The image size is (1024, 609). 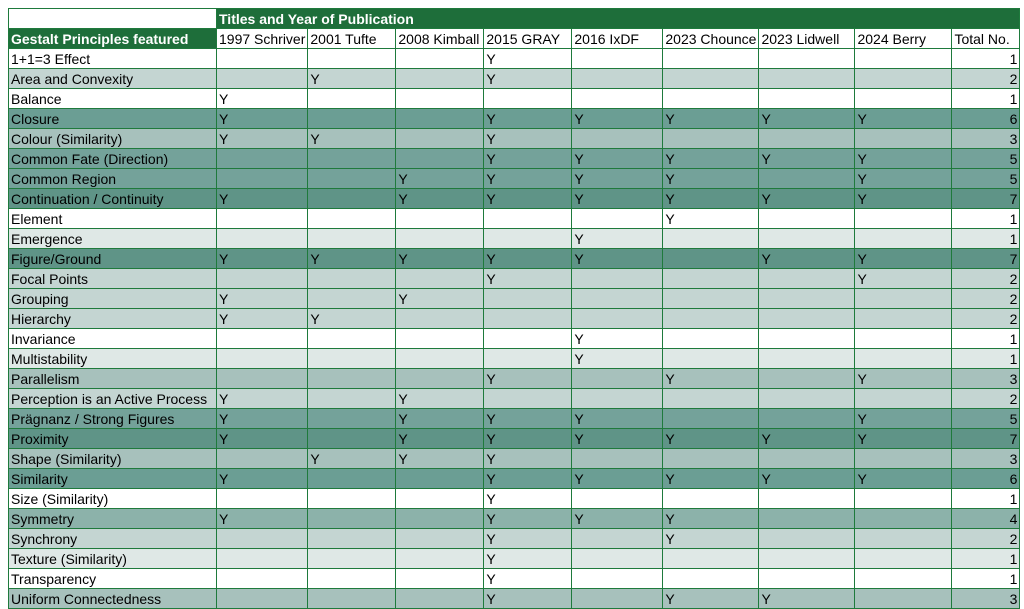 What do you see at coordinates (112, 178) in the screenshot?
I see `principle-name-cell: Common Region` at bounding box center [112, 178].